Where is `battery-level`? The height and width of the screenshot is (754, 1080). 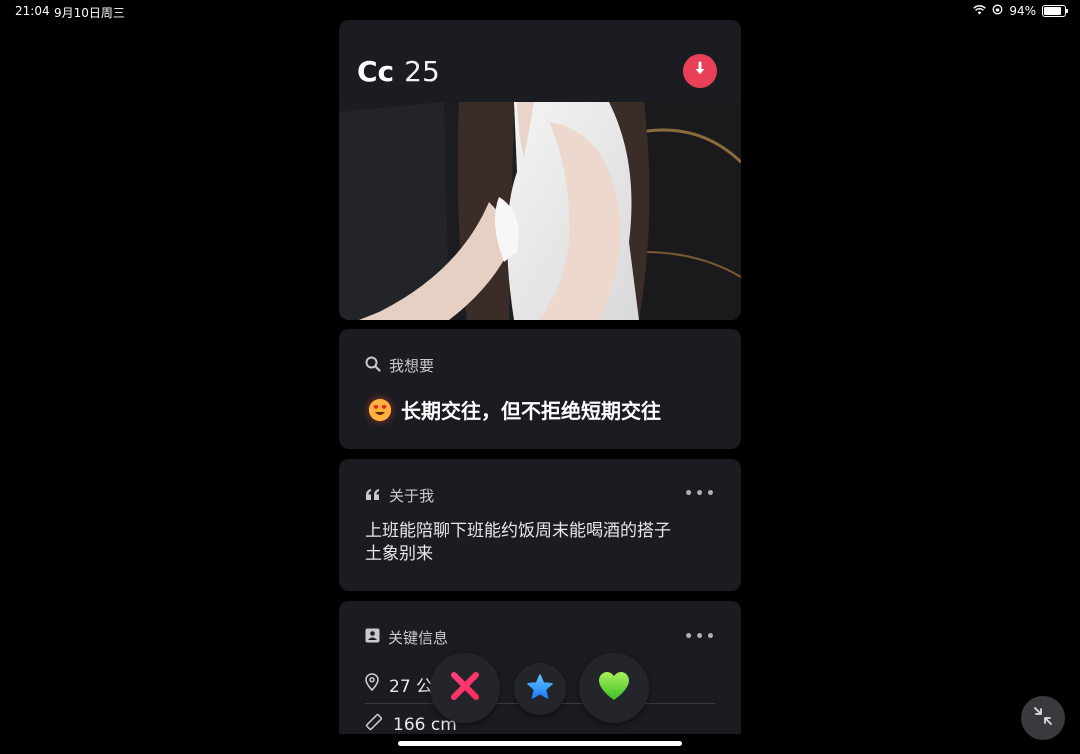 battery-level is located at coordinates (1052, 11).